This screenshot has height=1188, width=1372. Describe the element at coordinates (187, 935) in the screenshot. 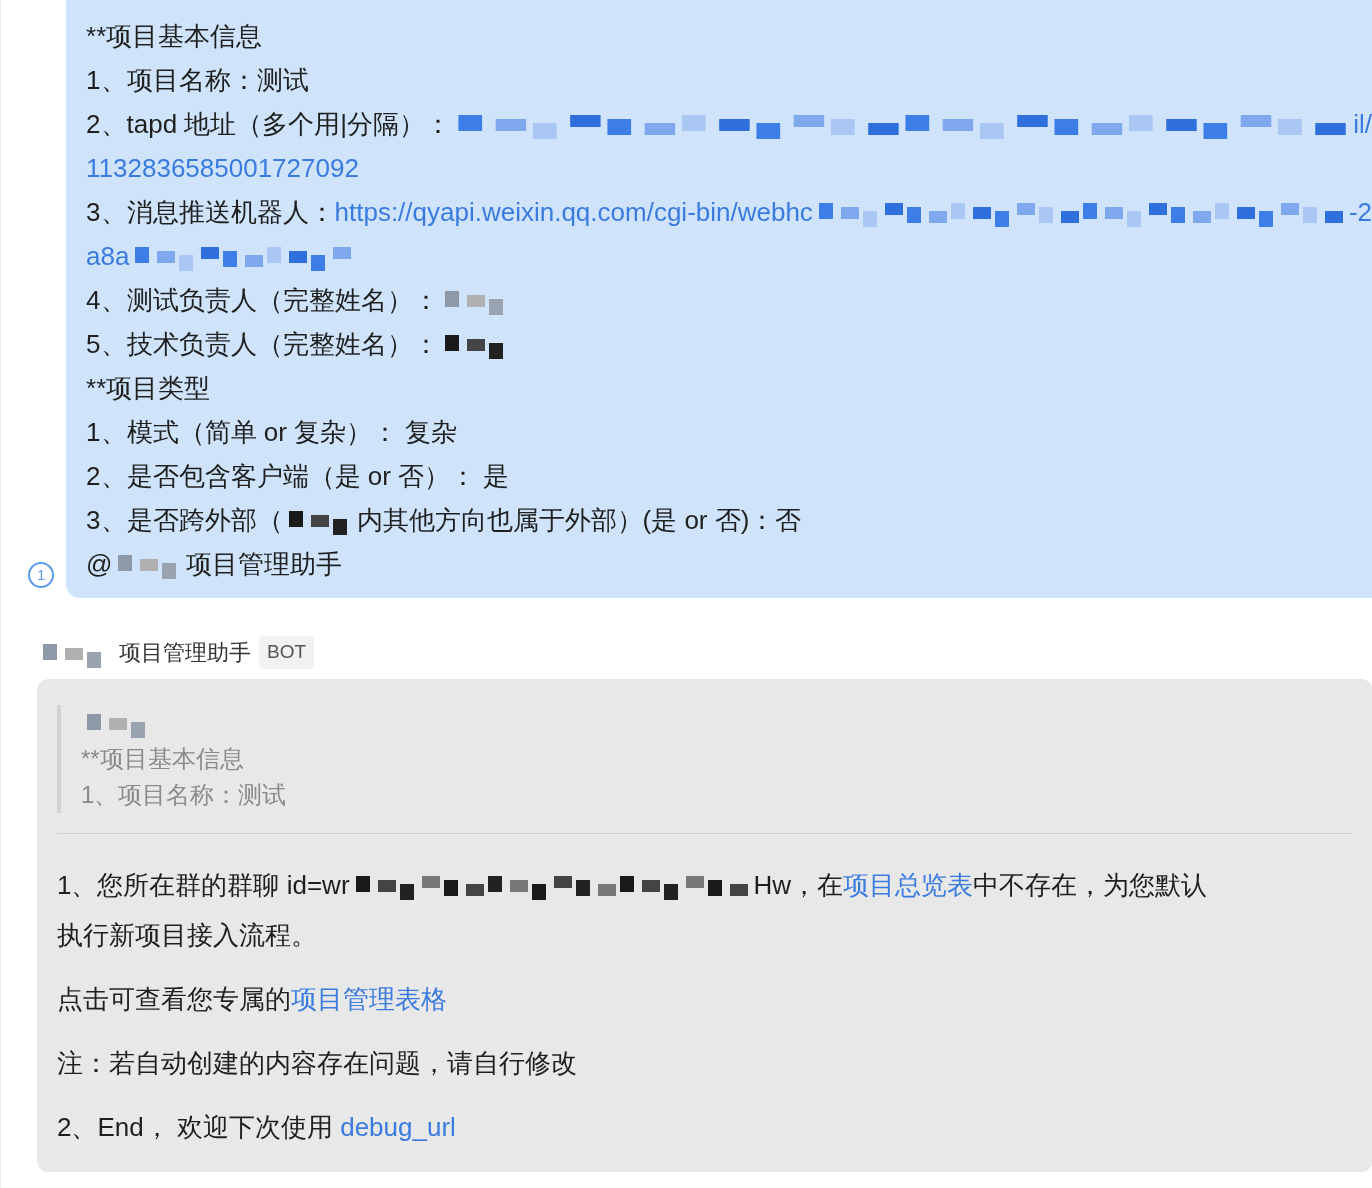

I see `message-text: 执行新项目接入流程。` at that location.